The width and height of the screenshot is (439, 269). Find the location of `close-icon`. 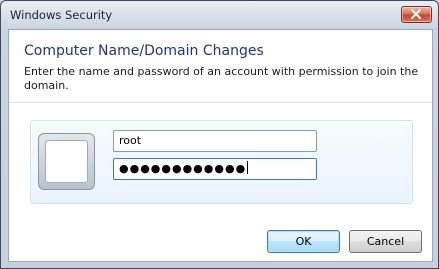

close-icon is located at coordinates (416, 14).